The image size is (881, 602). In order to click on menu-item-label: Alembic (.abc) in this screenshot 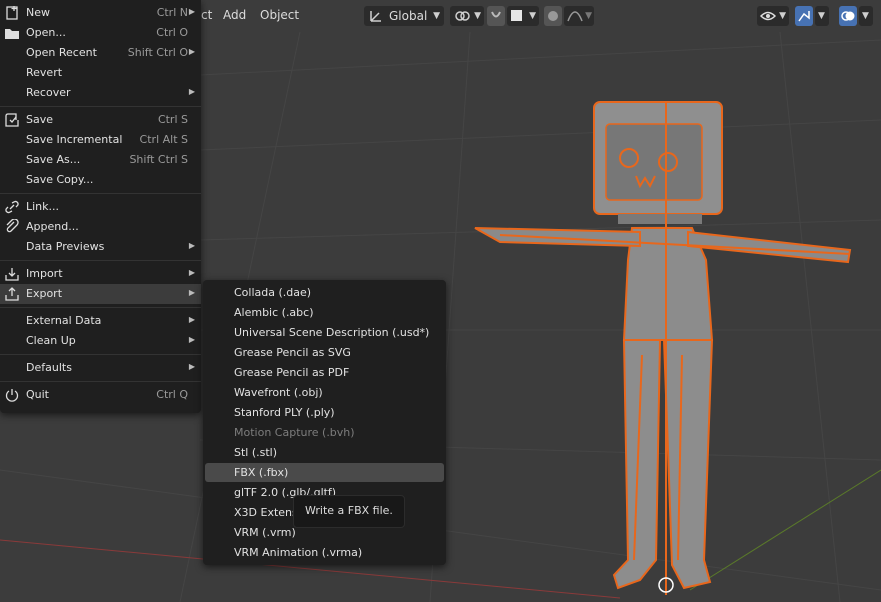, I will do `click(274, 312)`.